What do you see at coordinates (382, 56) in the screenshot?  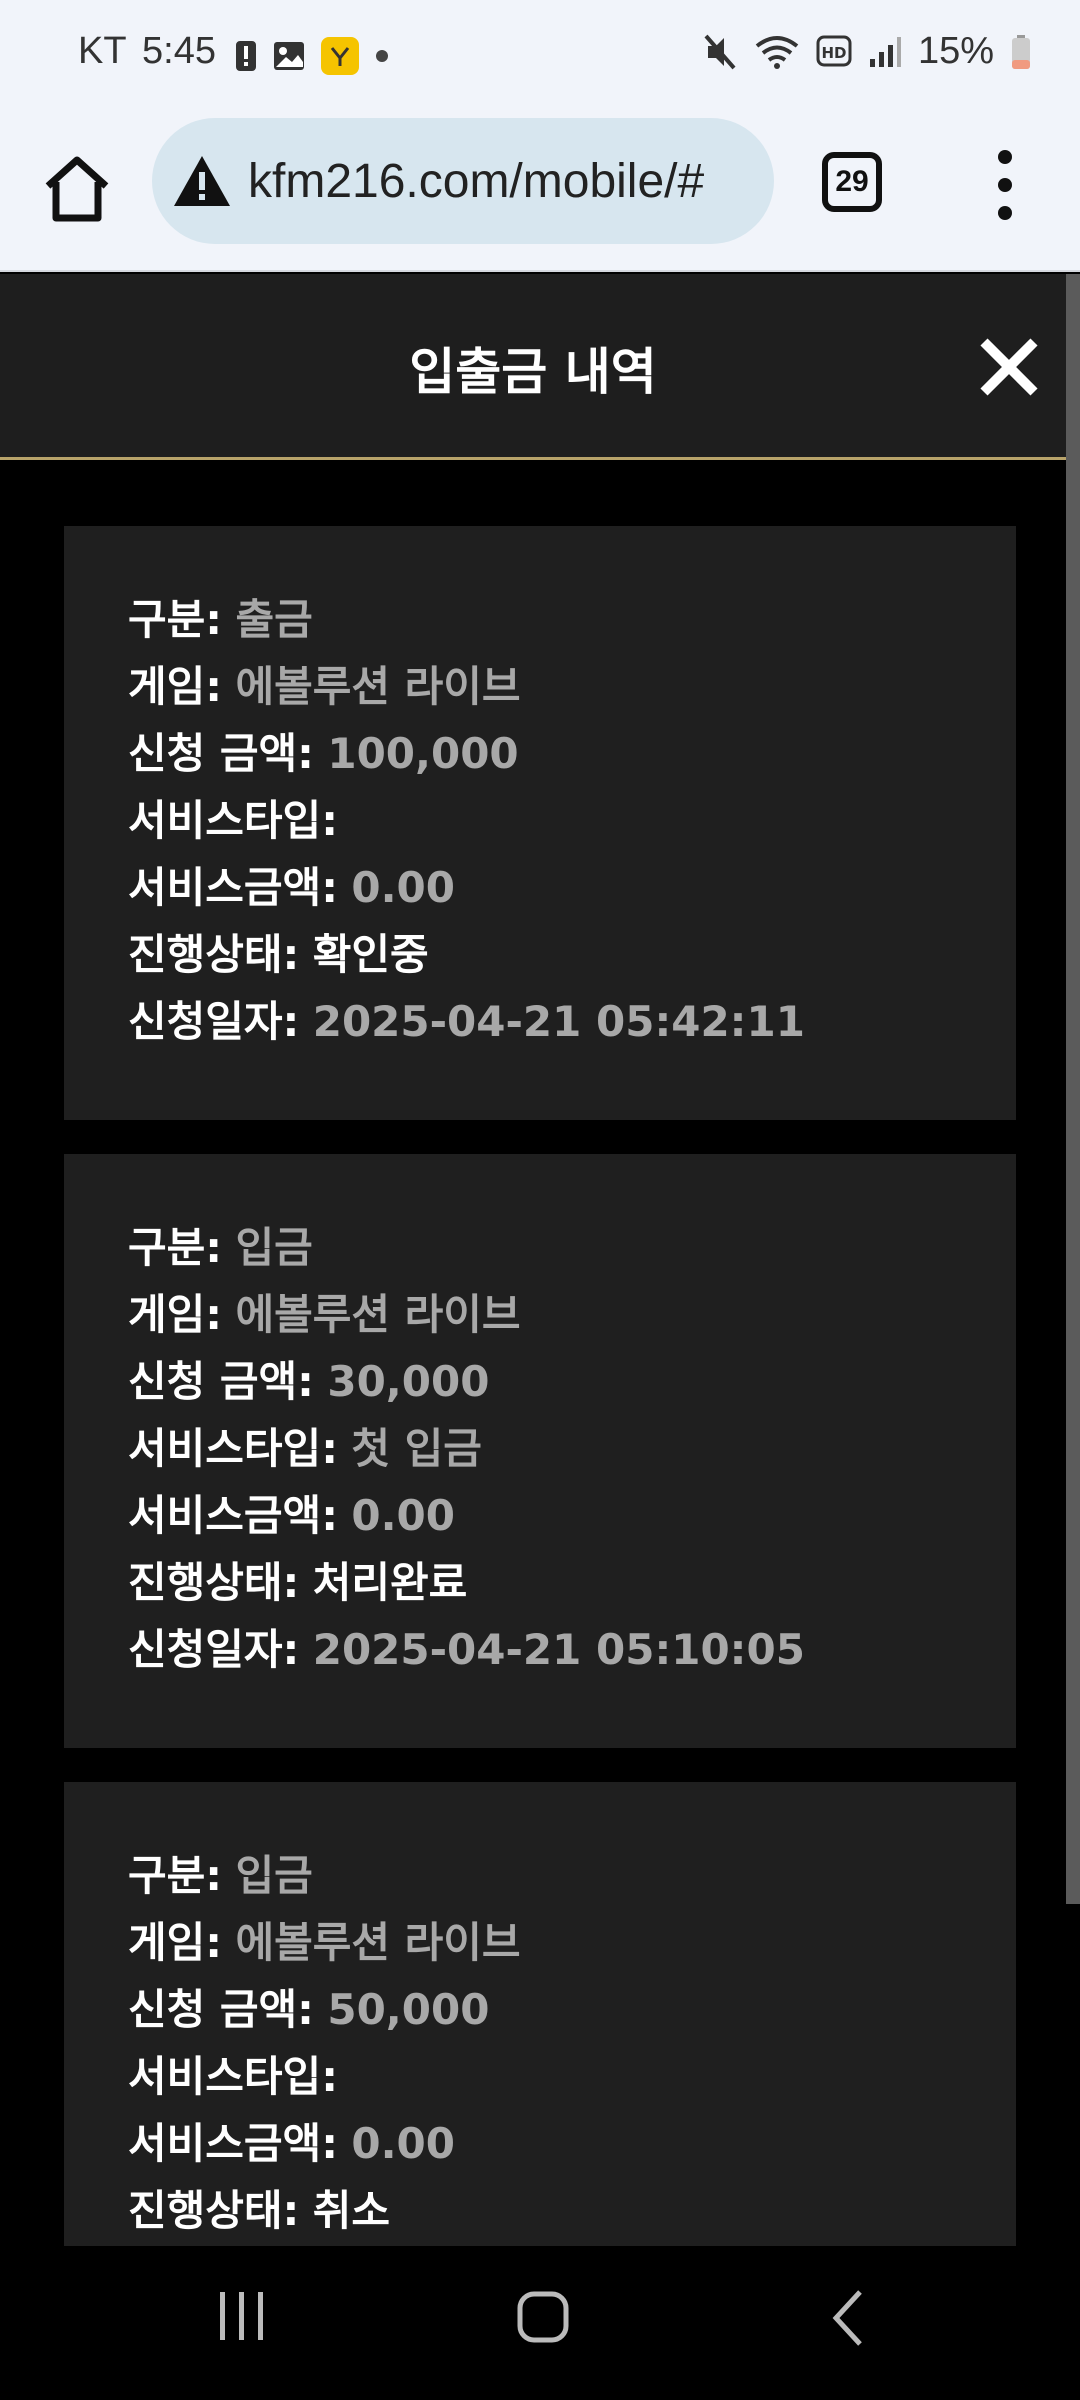 I see `dot-icon` at bounding box center [382, 56].